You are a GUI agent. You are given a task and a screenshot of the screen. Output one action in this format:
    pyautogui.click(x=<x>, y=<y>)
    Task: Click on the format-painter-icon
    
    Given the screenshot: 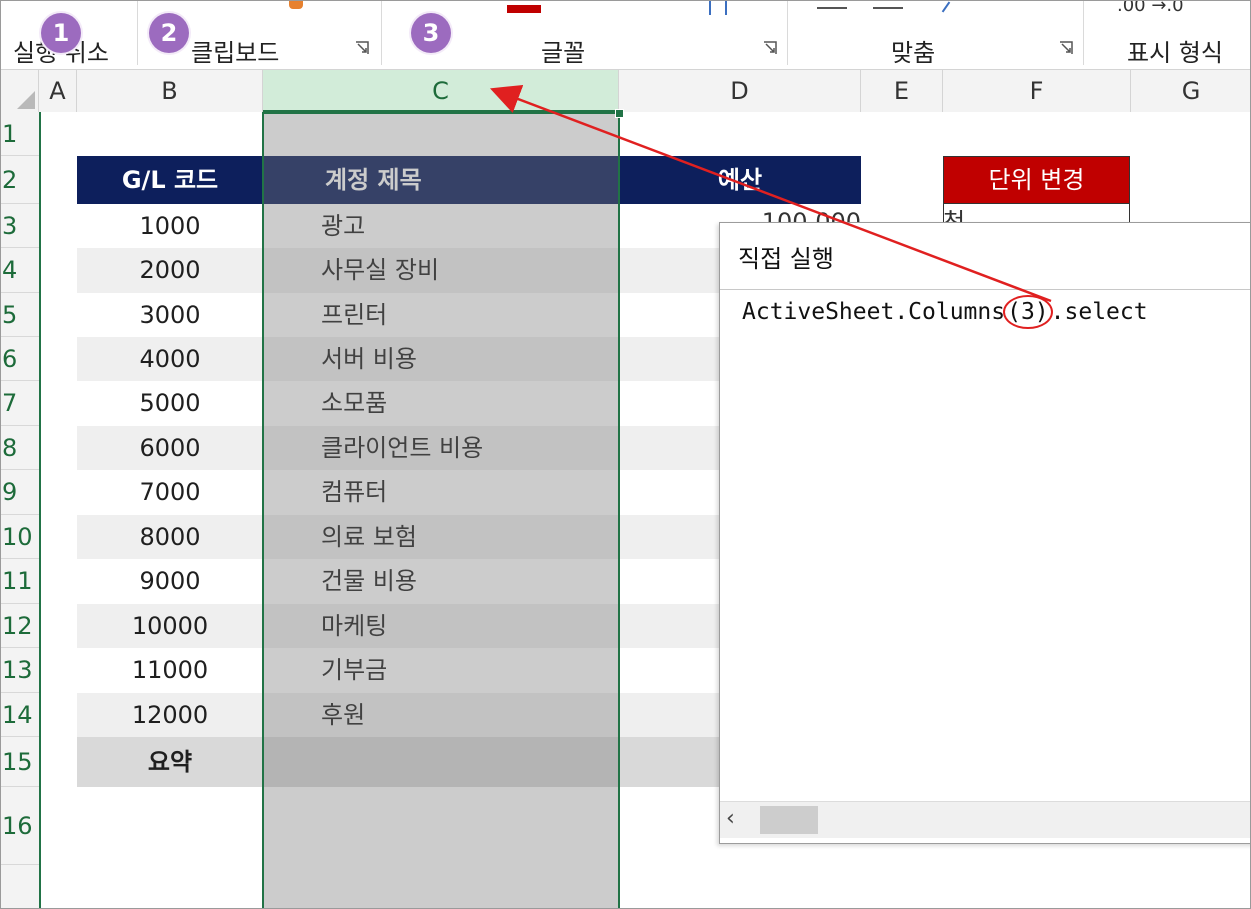 What is the action you would take?
    pyautogui.click(x=296, y=5)
    